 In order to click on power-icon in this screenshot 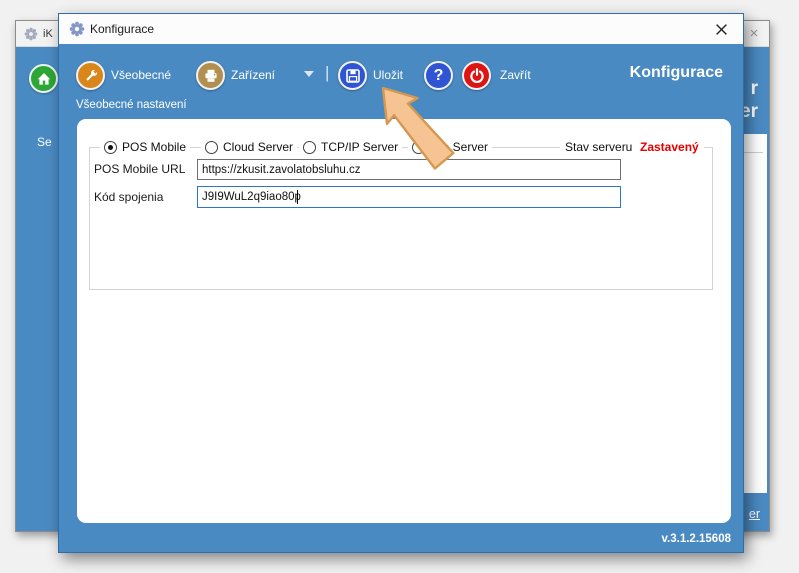, I will do `click(476, 75)`.